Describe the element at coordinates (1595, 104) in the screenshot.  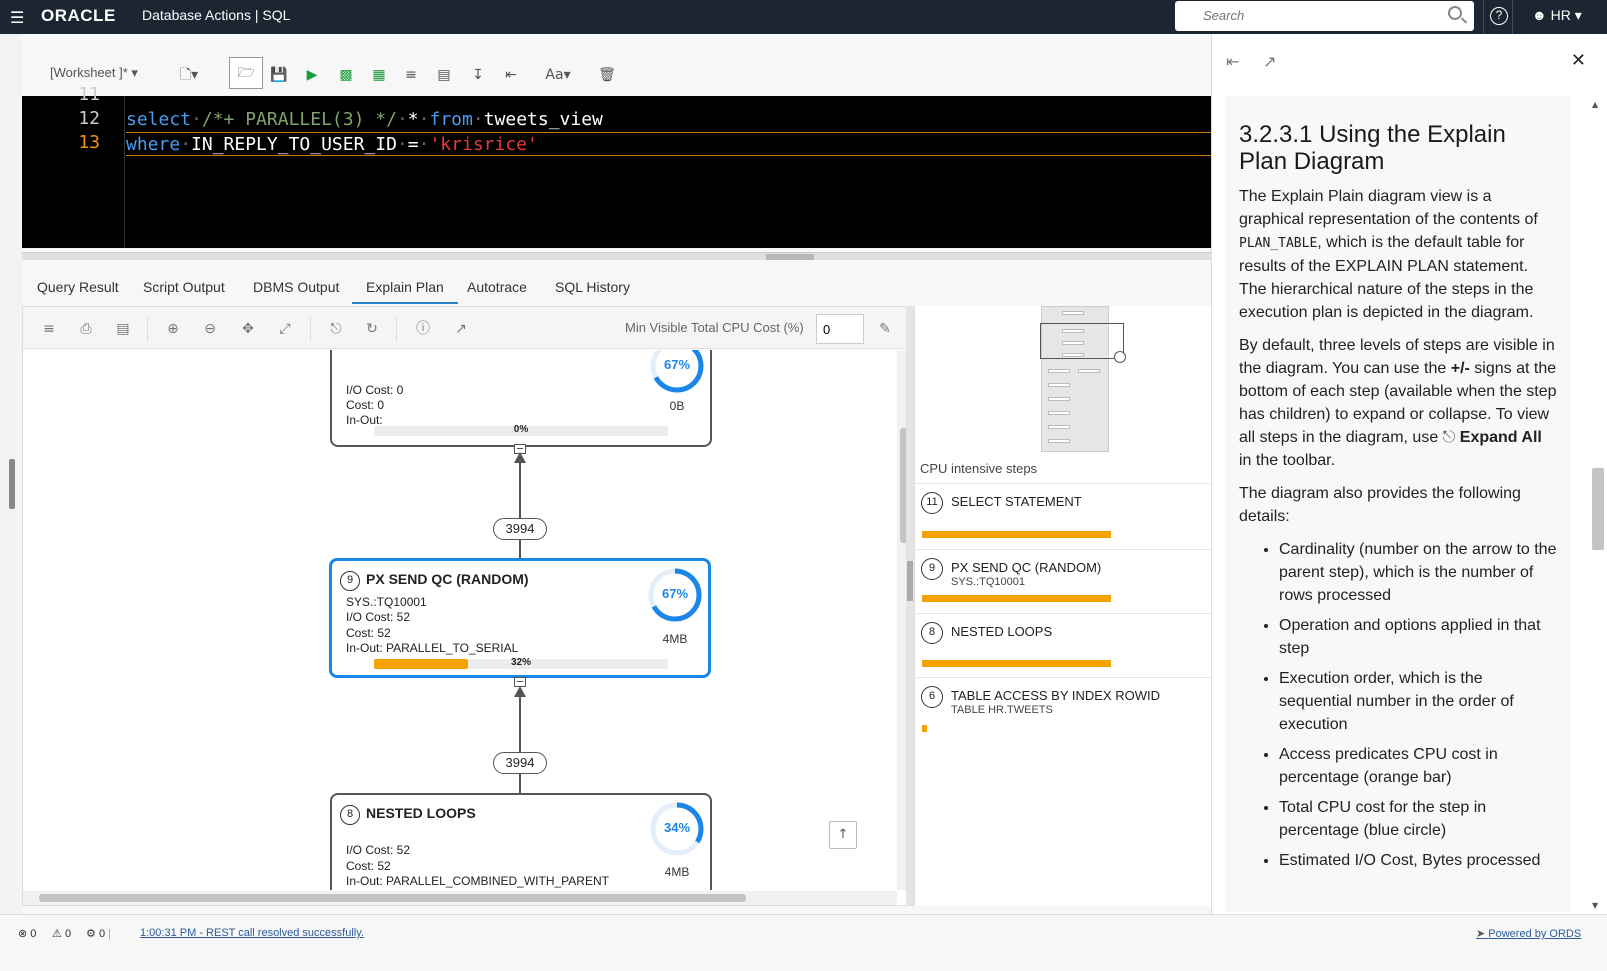
I see `scroll-up-icon: ▲` at that location.